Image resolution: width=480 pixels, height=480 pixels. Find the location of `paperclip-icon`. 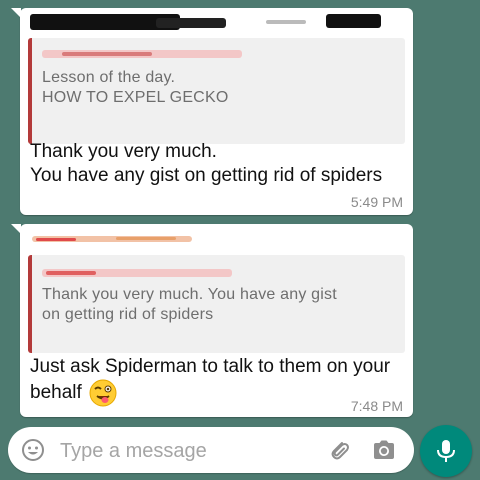

paperclip-icon is located at coordinates (339, 450).